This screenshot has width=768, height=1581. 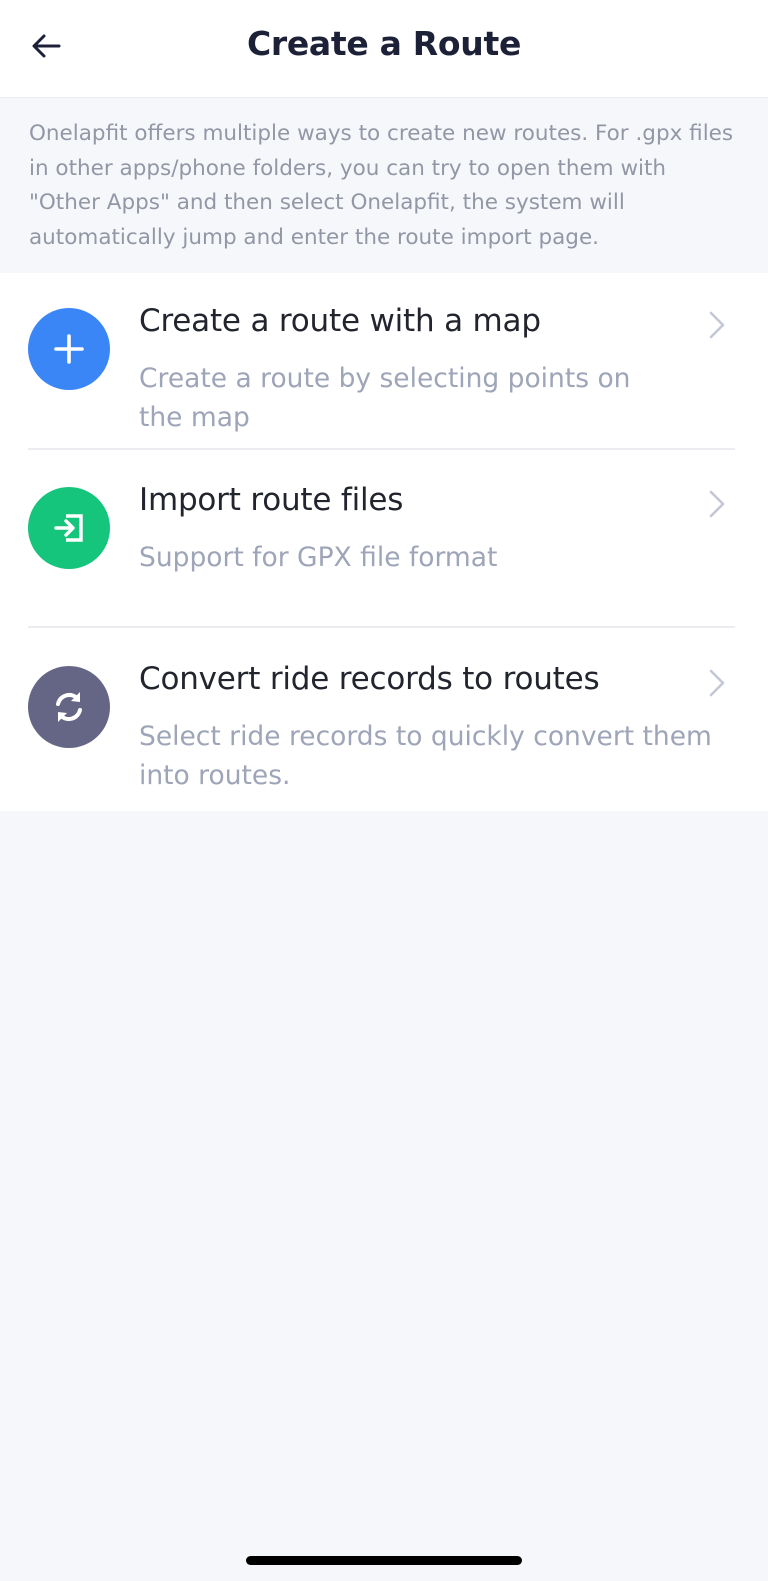 What do you see at coordinates (369, 679) in the screenshot?
I see `option-title: Convert ride records to routes` at bounding box center [369, 679].